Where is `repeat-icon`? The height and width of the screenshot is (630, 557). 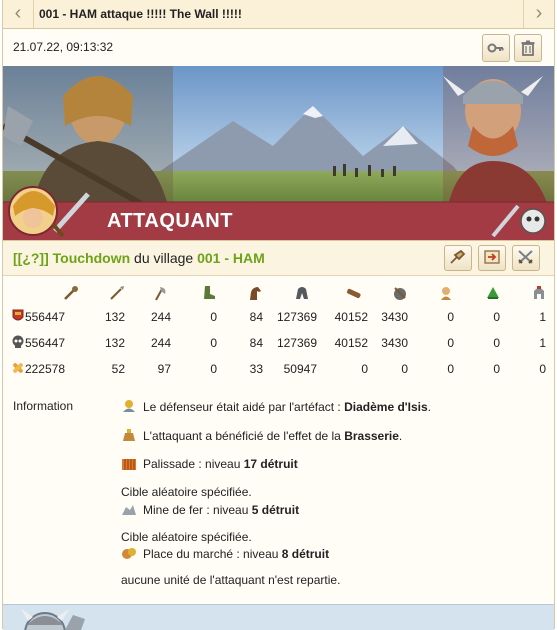
repeat-icon is located at coordinates (492, 257).